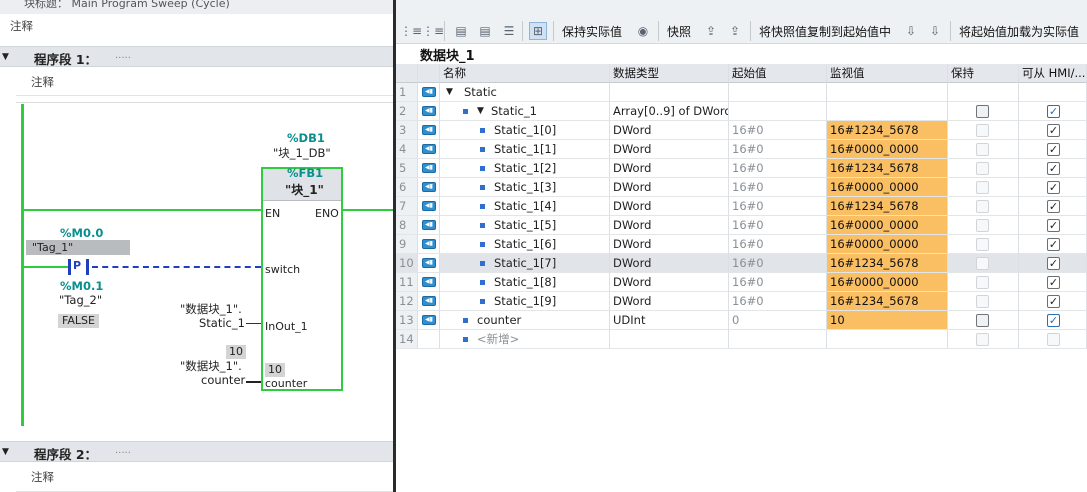  What do you see at coordinates (461, 31) in the screenshot?
I see `expand-all-icon: ▤` at bounding box center [461, 31].